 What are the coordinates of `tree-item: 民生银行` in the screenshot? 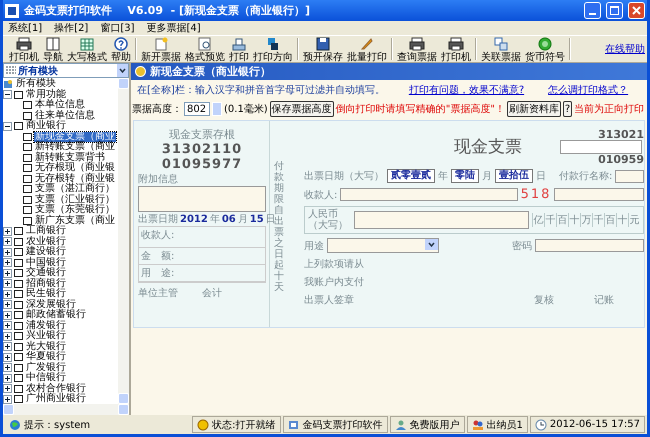 It's located at (46, 294).